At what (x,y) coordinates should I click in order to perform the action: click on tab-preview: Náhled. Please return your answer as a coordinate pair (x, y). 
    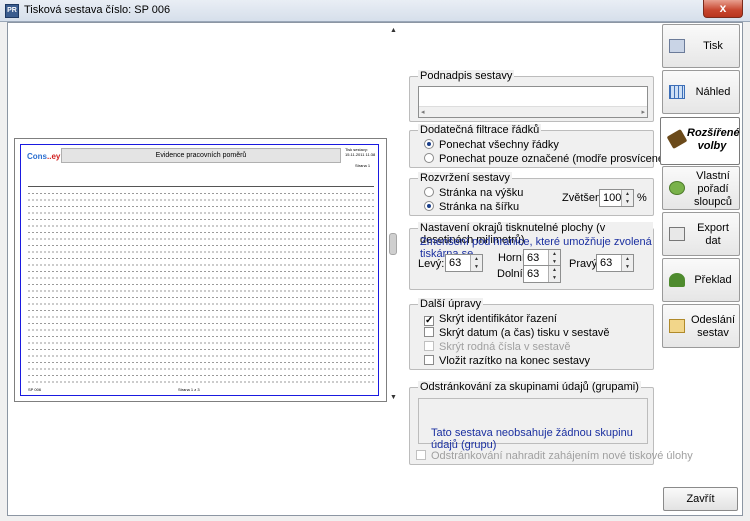
    Looking at the image, I should click on (701, 92).